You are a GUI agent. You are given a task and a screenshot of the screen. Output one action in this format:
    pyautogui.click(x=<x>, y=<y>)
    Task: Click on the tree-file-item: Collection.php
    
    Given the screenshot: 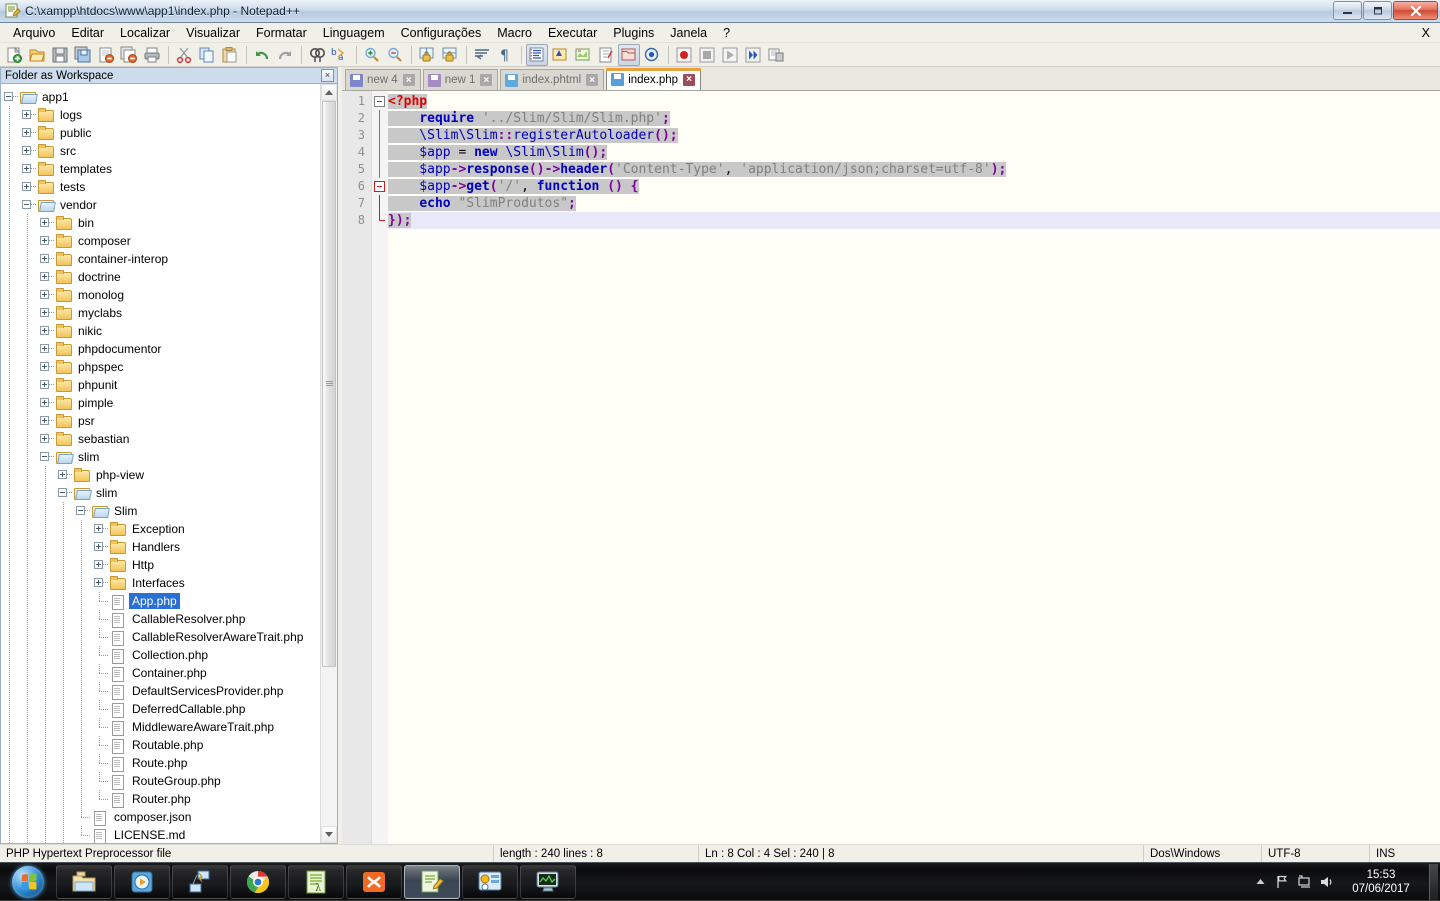 What is the action you would take?
    pyautogui.click(x=160, y=655)
    